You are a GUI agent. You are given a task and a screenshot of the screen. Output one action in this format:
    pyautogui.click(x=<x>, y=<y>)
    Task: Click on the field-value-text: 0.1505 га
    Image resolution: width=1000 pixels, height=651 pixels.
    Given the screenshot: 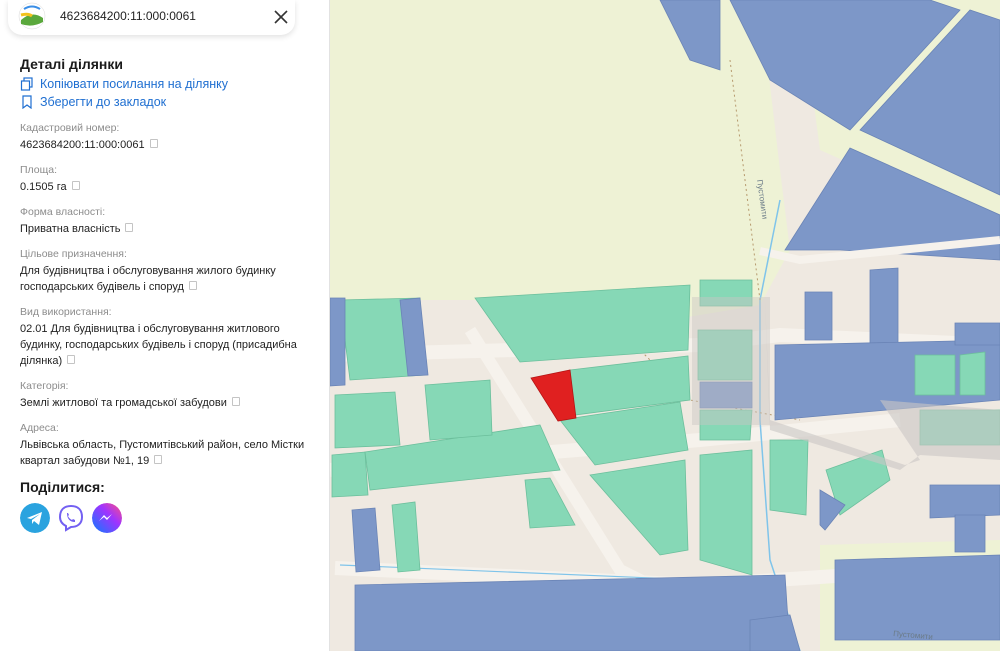 What is the action you would take?
    pyautogui.click(x=43, y=187)
    